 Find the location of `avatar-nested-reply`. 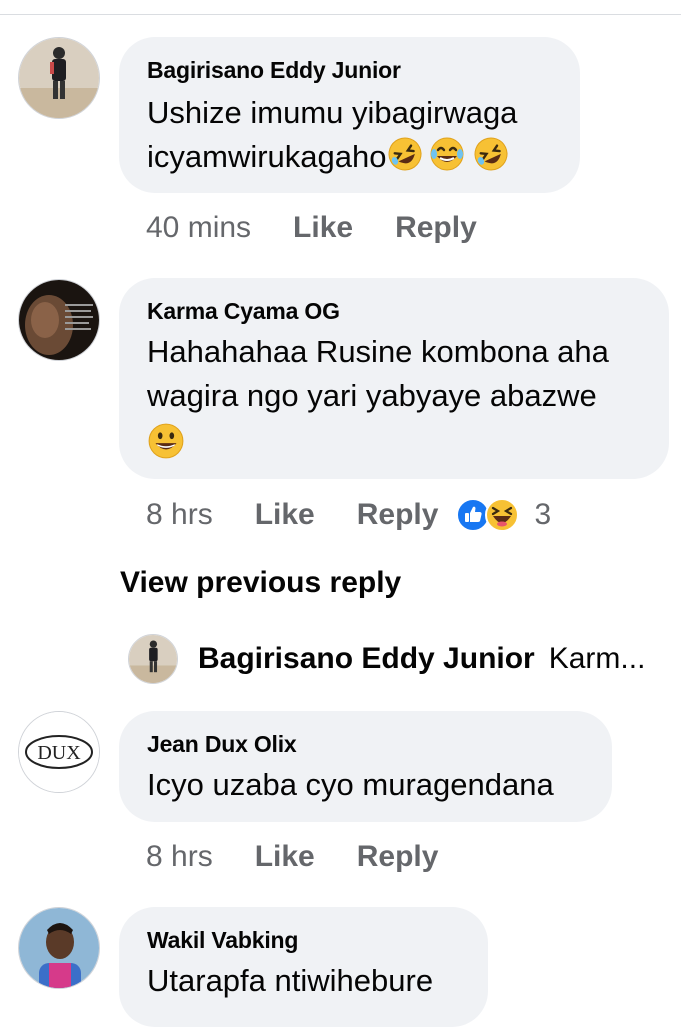

avatar-nested-reply is located at coordinates (153, 659).